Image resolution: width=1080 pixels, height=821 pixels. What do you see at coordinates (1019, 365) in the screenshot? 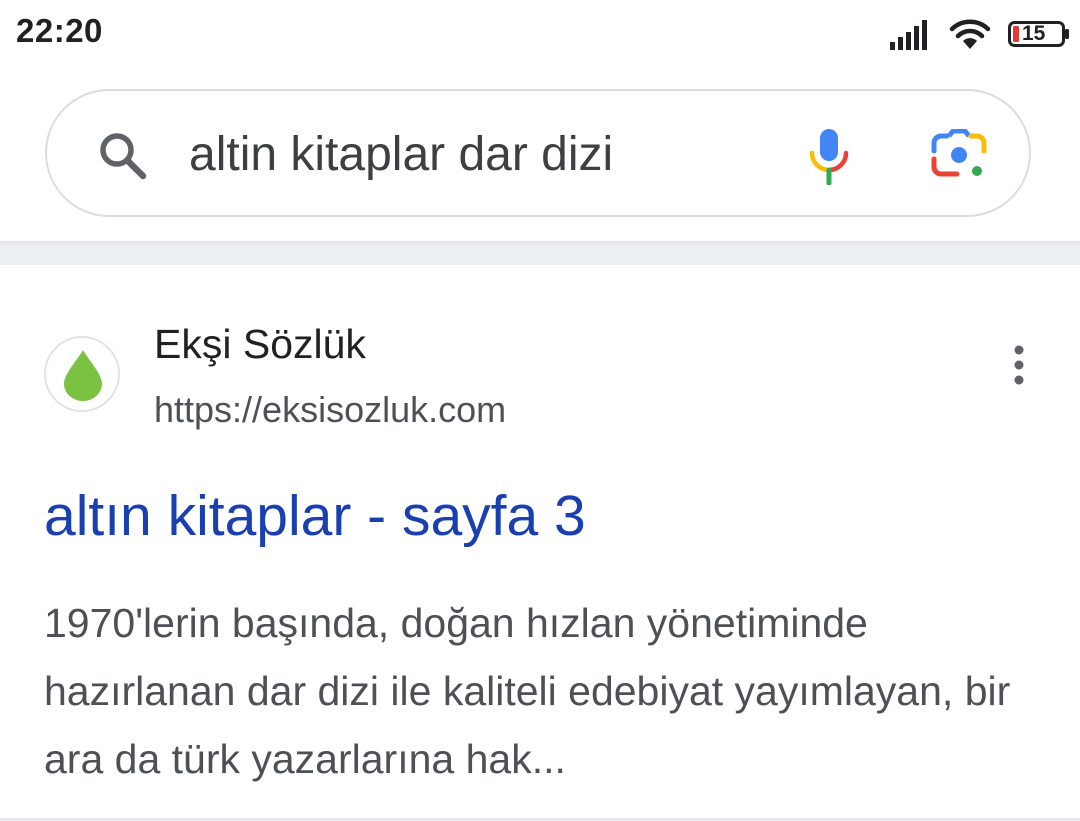
I see `more-vert-icon` at bounding box center [1019, 365].